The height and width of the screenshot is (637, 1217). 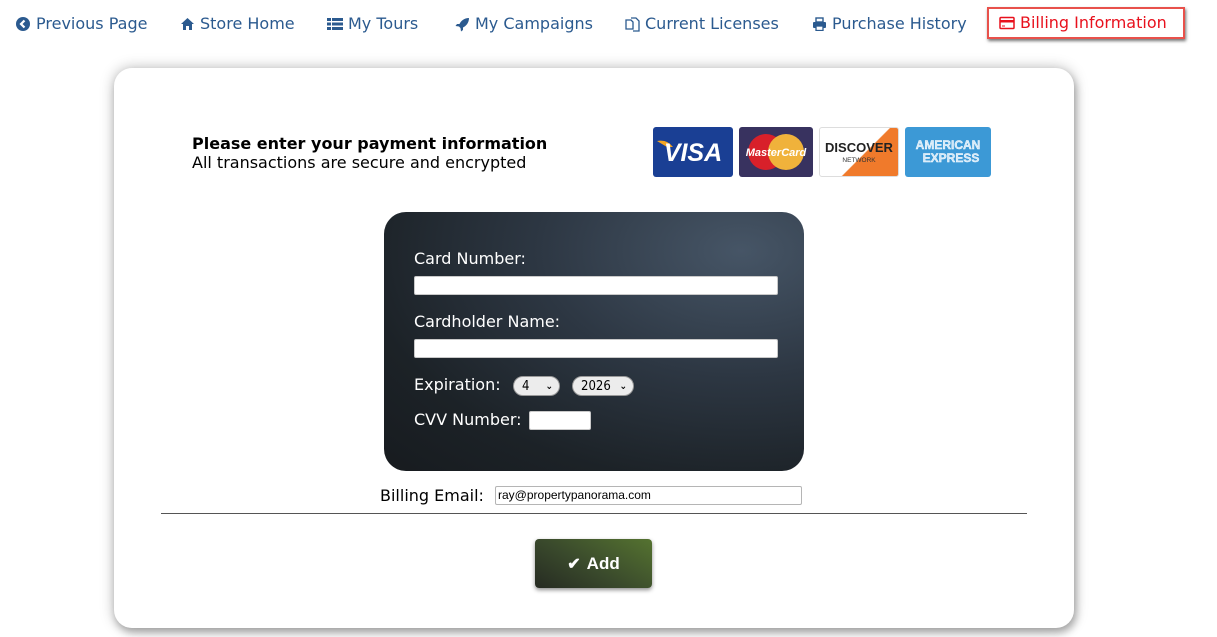 What do you see at coordinates (948, 145) in the screenshot?
I see `amex-text: AMERICAN` at bounding box center [948, 145].